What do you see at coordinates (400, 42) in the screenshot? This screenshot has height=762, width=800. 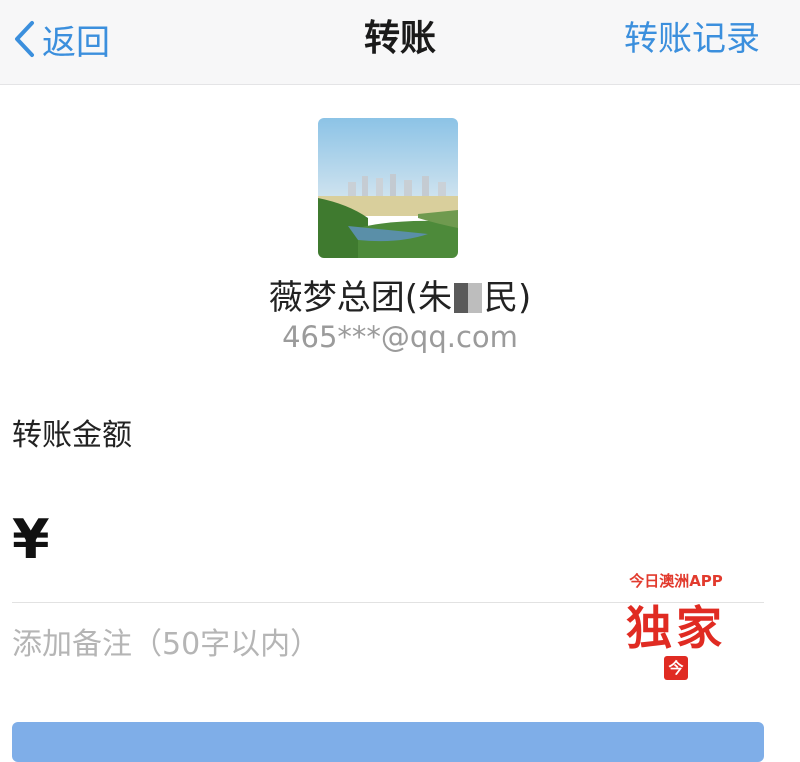 I see `nav-bar: 返回 转账 转账记录` at bounding box center [400, 42].